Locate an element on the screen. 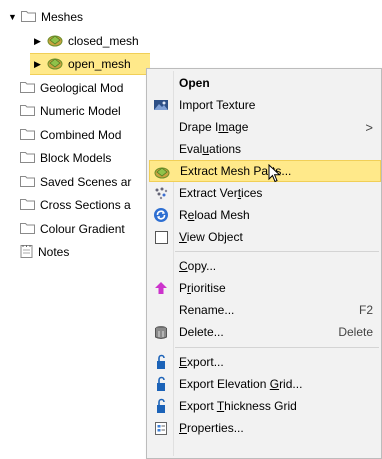 This screenshot has height=459, width=382. tree-item-label: closed_mesh is located at coordinates (103, 41).